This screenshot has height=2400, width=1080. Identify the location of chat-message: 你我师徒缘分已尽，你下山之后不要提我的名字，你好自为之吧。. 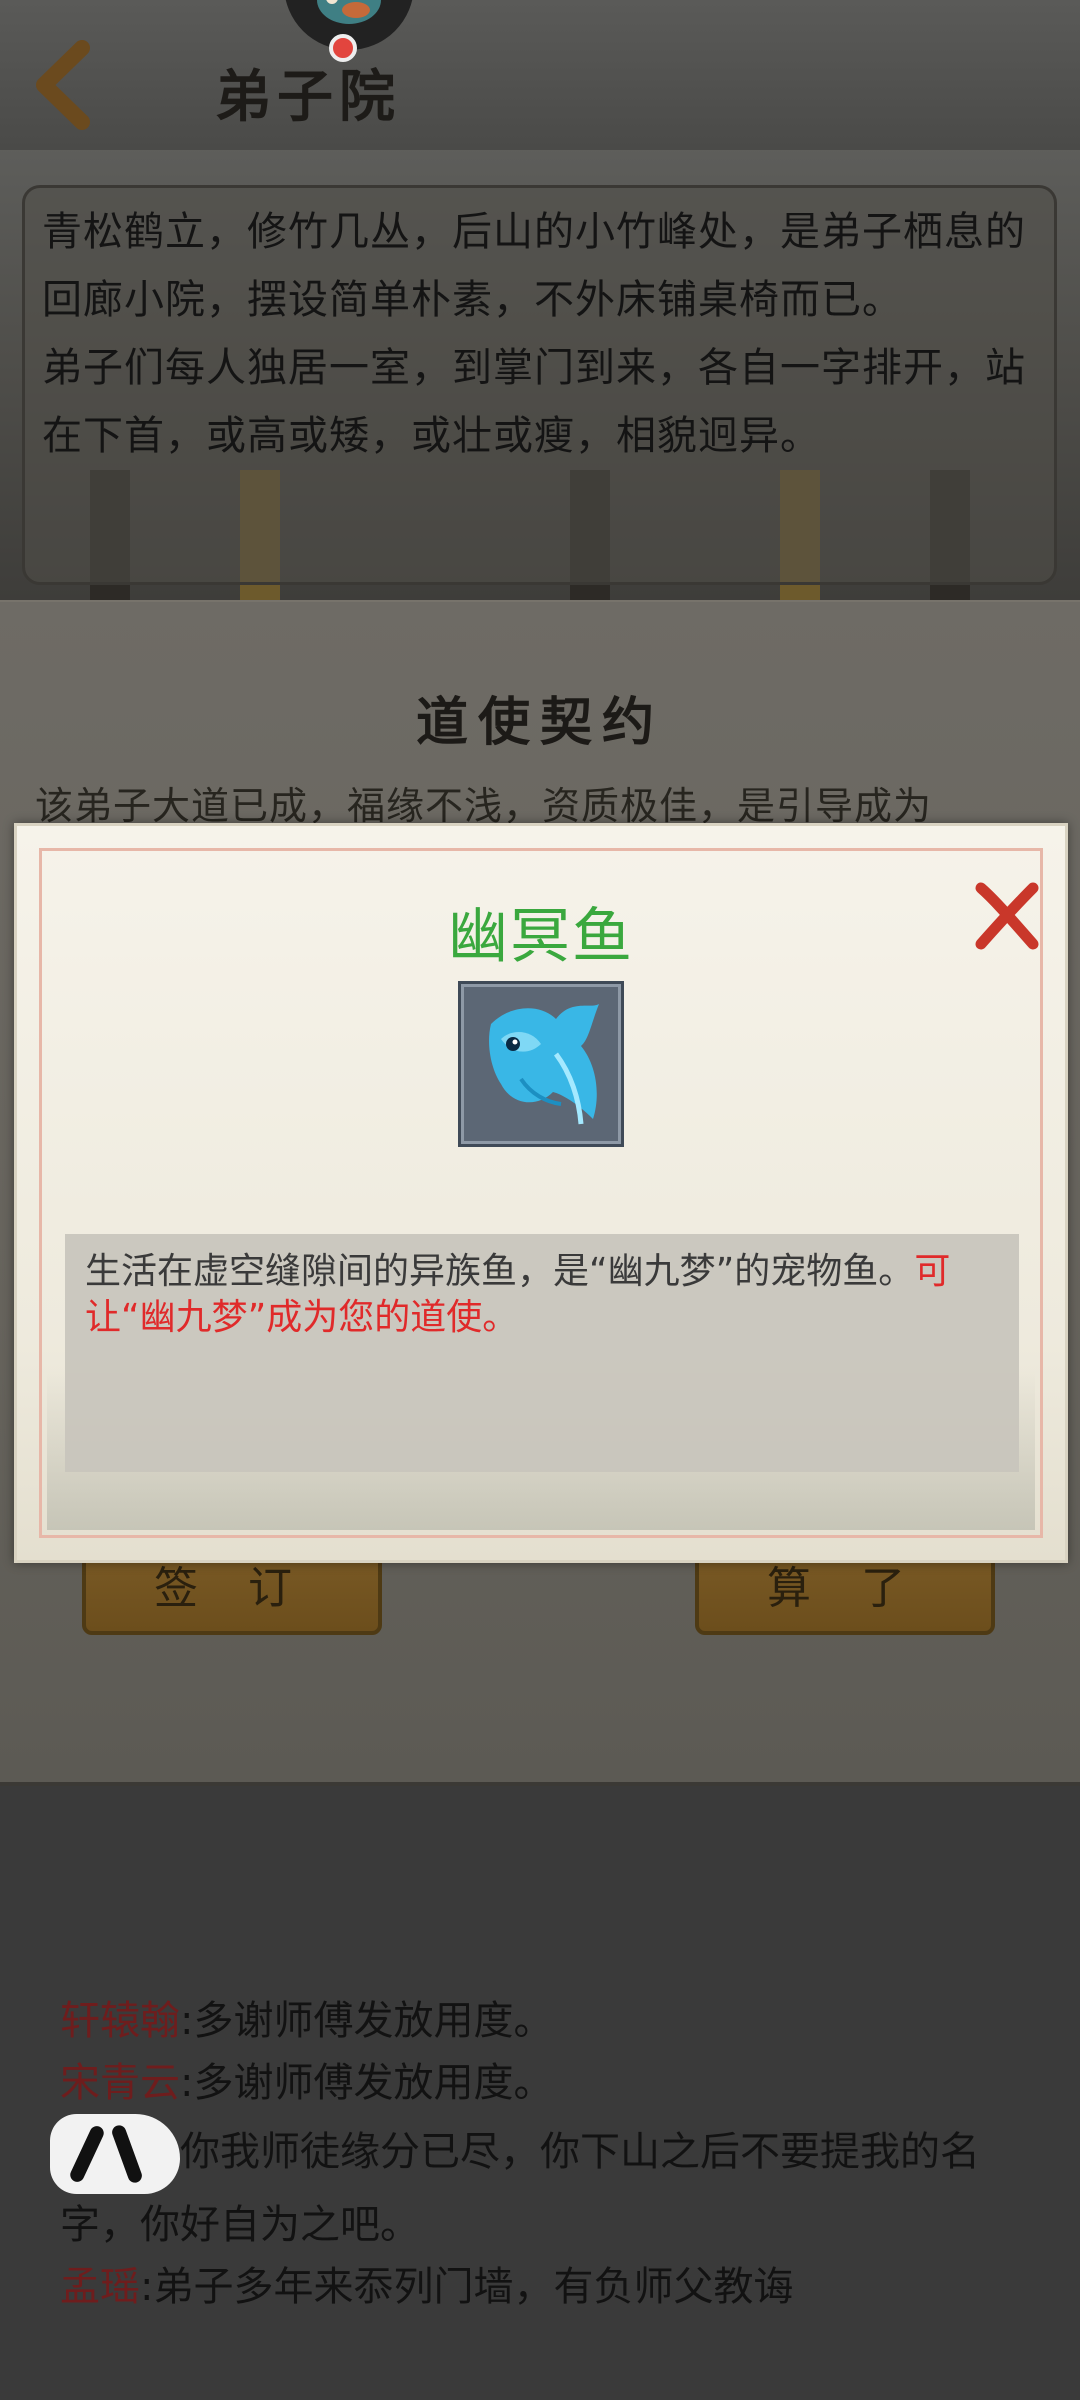
(520, 2188).